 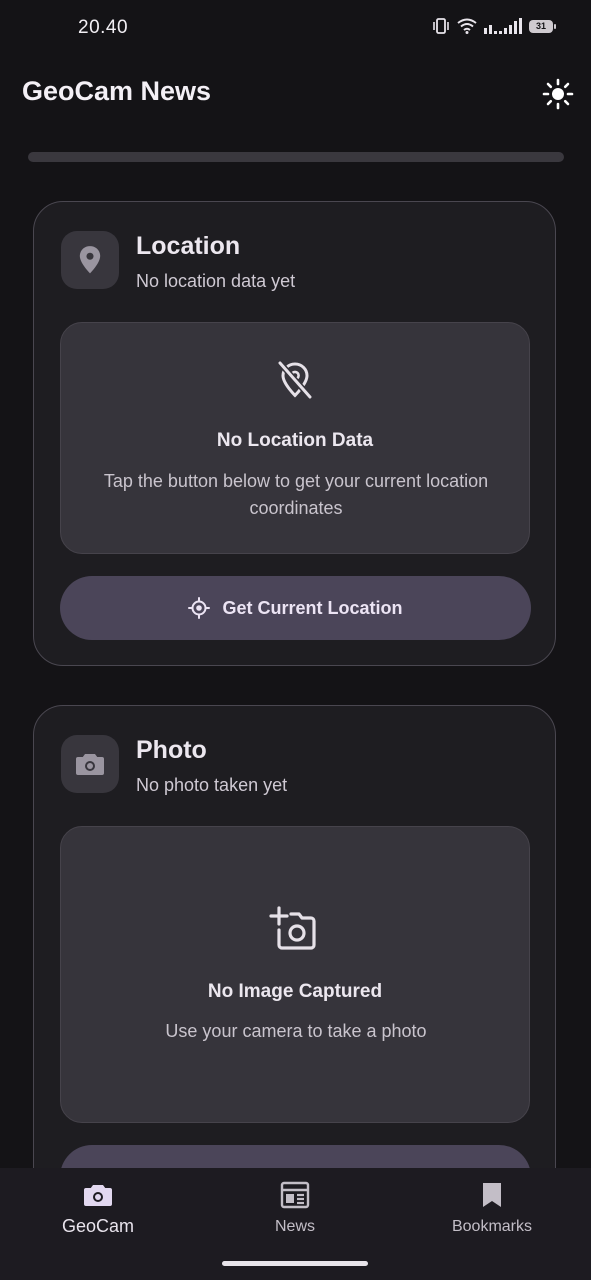 I want to click on get-location-label: Get Current Location, so click(x=312, y=607).